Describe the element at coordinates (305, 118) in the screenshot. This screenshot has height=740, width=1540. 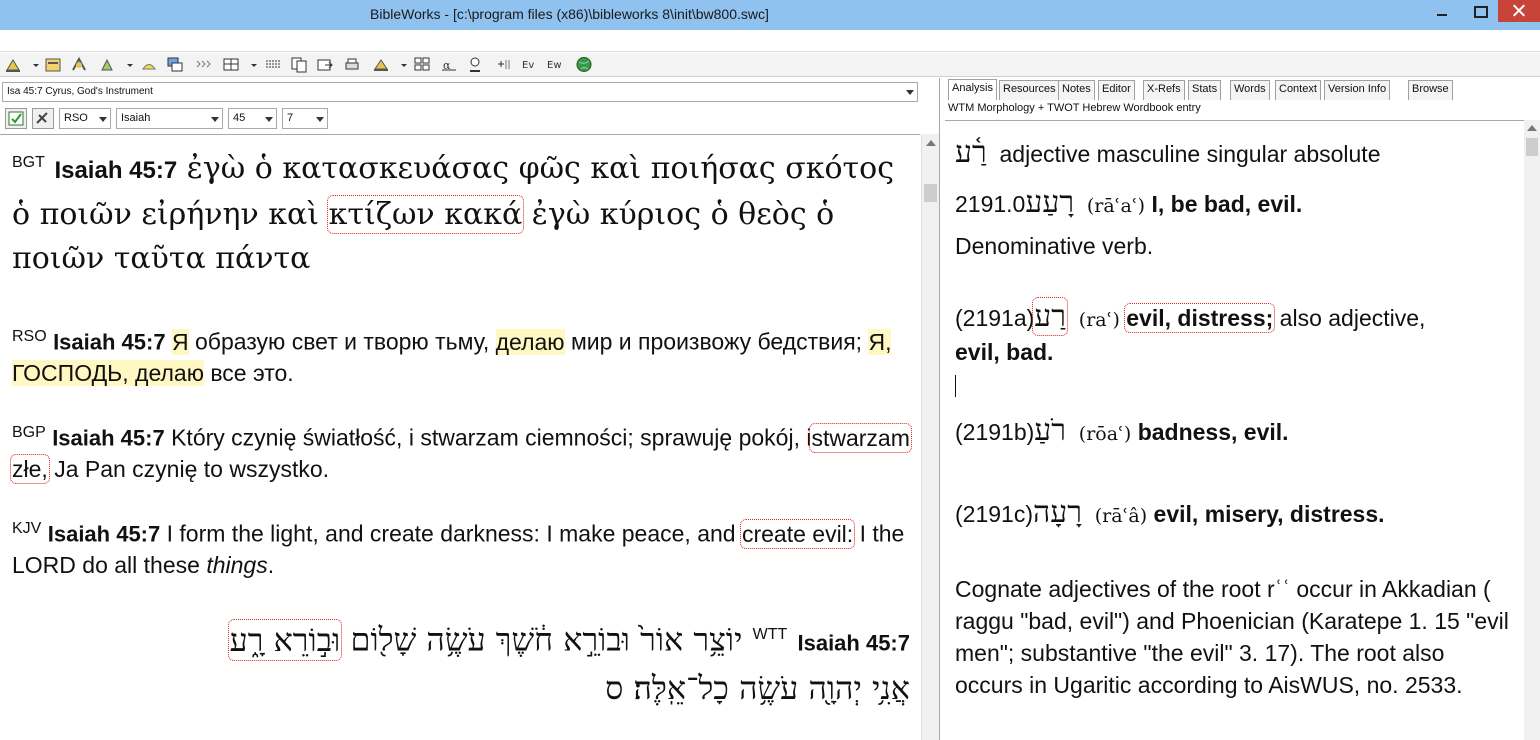
I see `verse-select: 7` at that location.